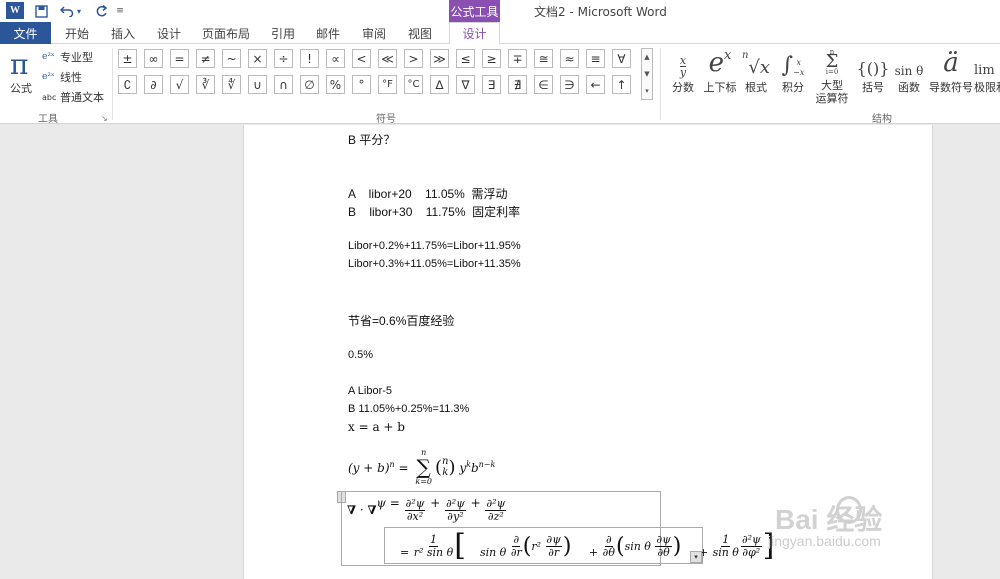  Describe the element at coordinates (434, 264) in the screenshot. I see `doc-line: Libor+0.3%+11.05%=Libor+11.35%` at that location.